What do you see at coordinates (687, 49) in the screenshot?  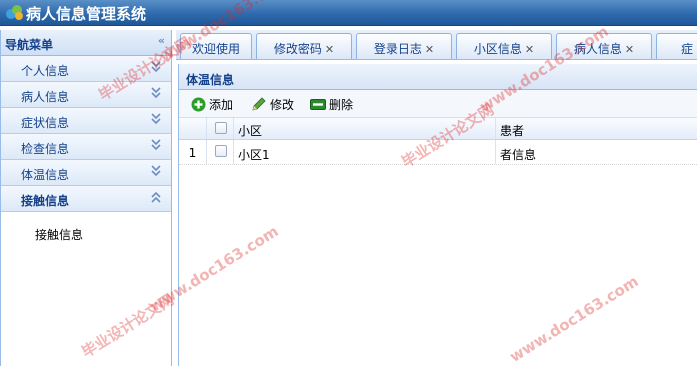 I see `tab-label: 症` at bounding box center [687, 49].